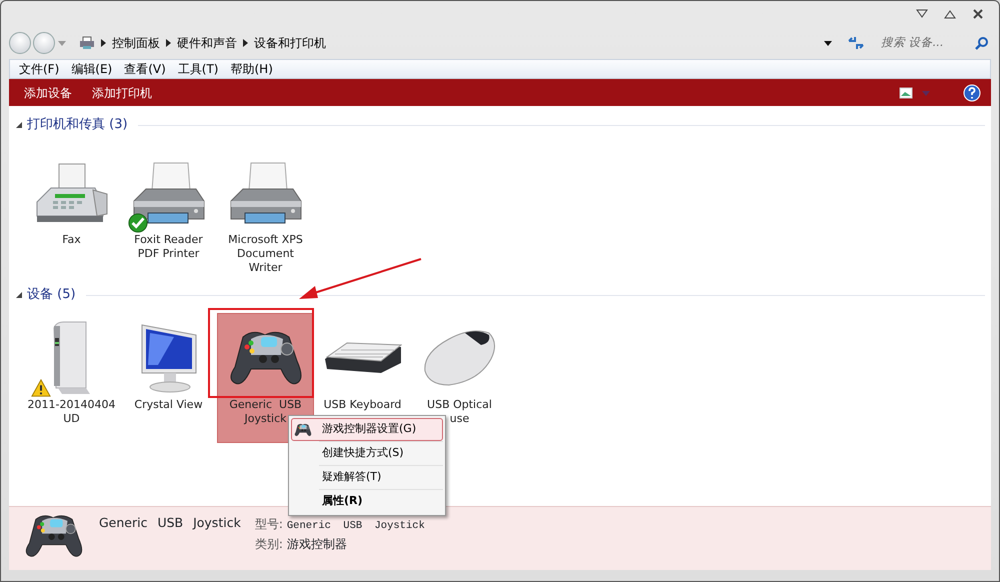  I want to click on menu-item: 工具(T), so click(198, 69).